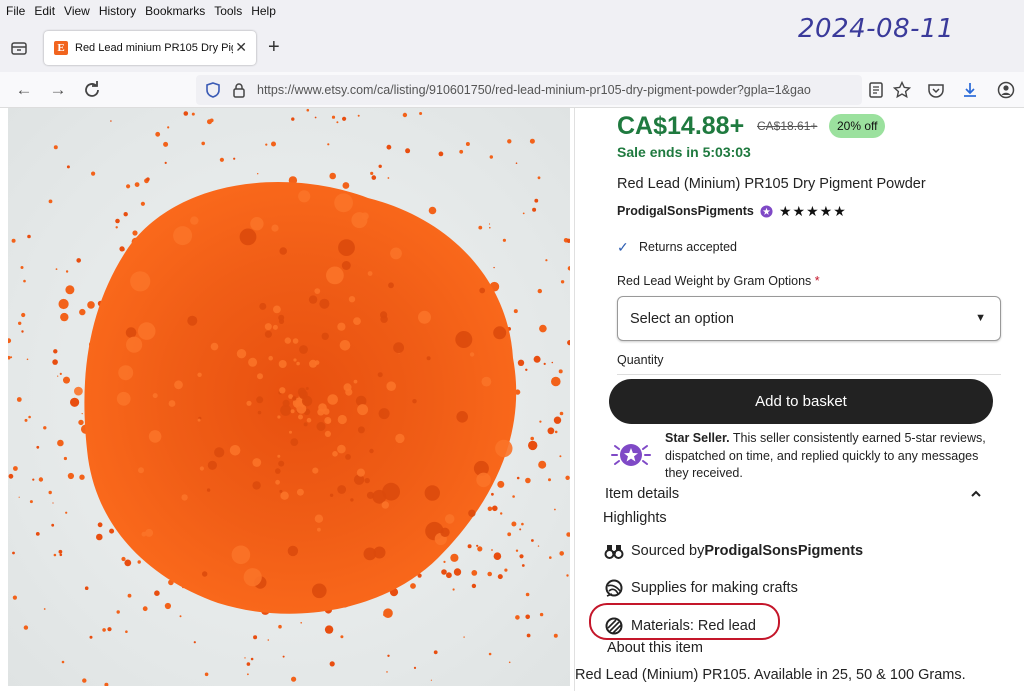 The image size is (1024, 691). What do you see at coordinates (876, 29) in the screenshot?
I see `date-stamp: 2024-08-11` at bounding box center [876, 29].